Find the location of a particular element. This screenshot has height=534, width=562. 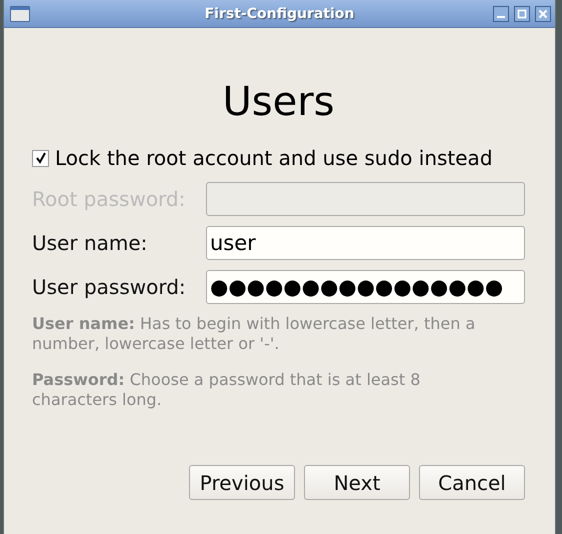

hint-text: Password: Choose a password that is at least 8 characters long. is located at coordinates (227, 390).